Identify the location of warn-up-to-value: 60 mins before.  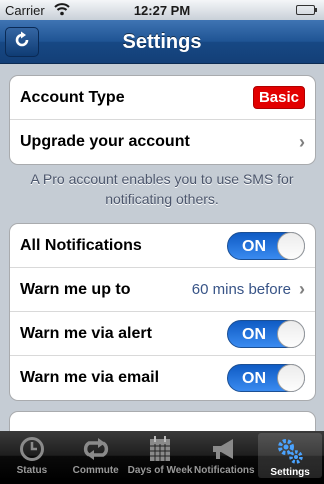
(241, 289).